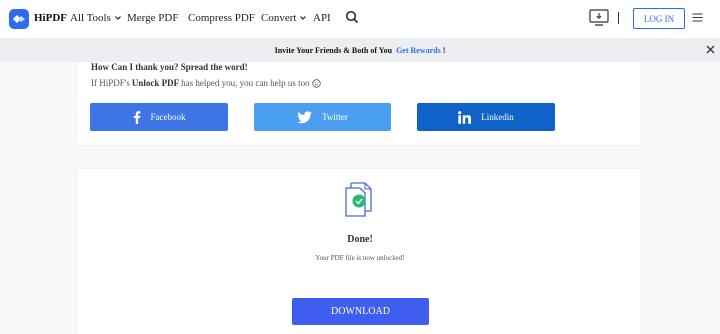  What do you see at coordinates (136, 117) in the screenshot?
I see `facebook-icon` at bounding box center [136, 117].